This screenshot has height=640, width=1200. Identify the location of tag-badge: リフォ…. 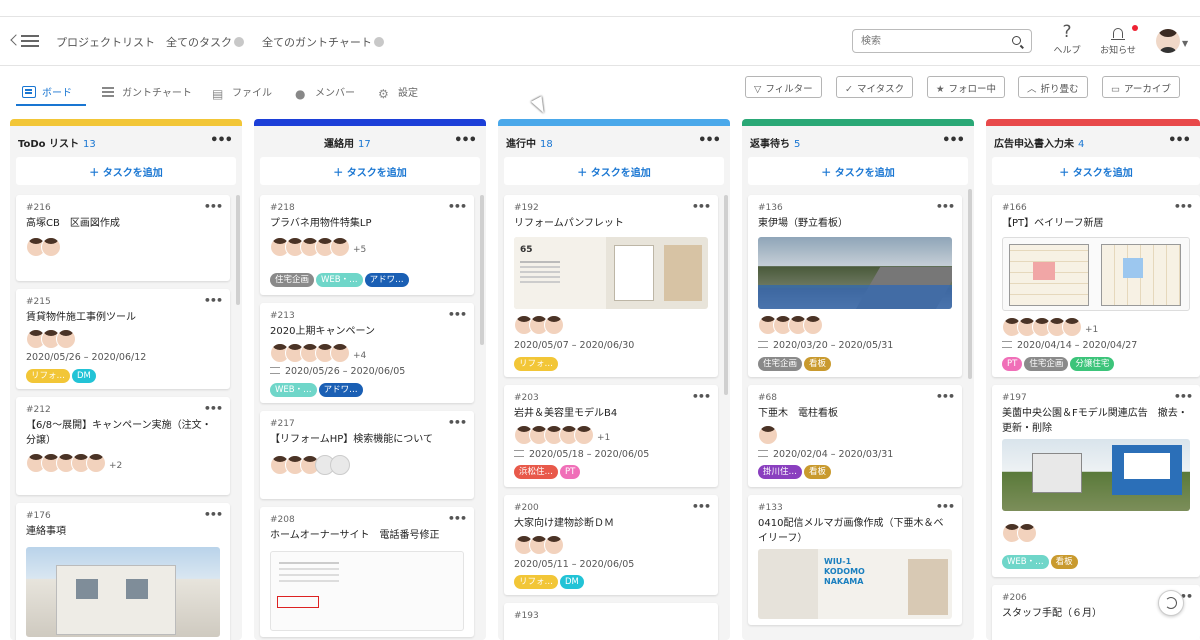
(48, 376).